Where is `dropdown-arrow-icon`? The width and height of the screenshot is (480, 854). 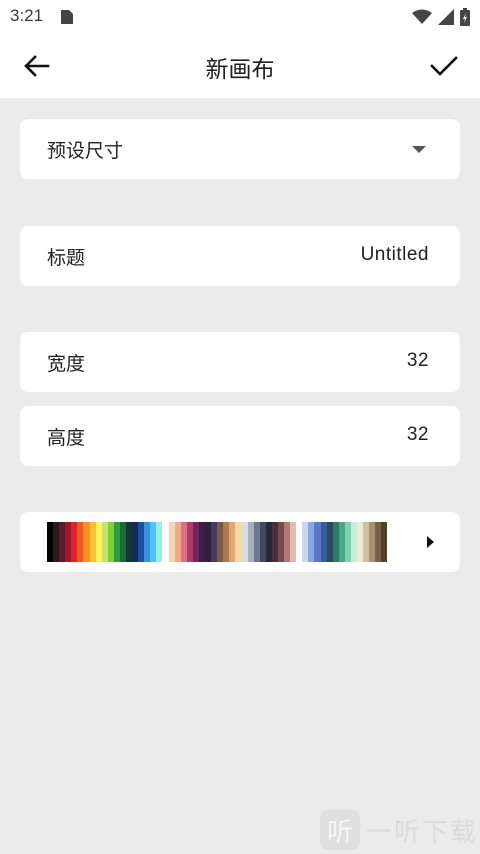 dropdown-arrow-icon is located at coordinates (419, 149).